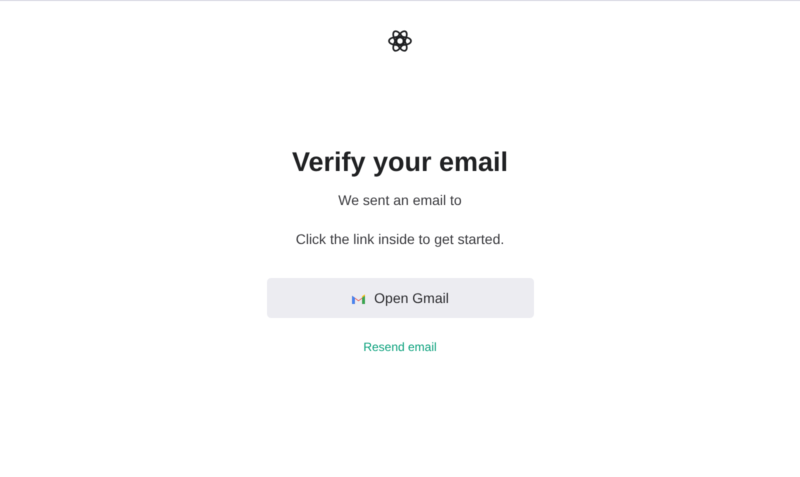 The image size is (800, 477). What do you see at coordinates (358, 298) in the screenshot?
I see `mail-icon` at bounding box center [358, 298].